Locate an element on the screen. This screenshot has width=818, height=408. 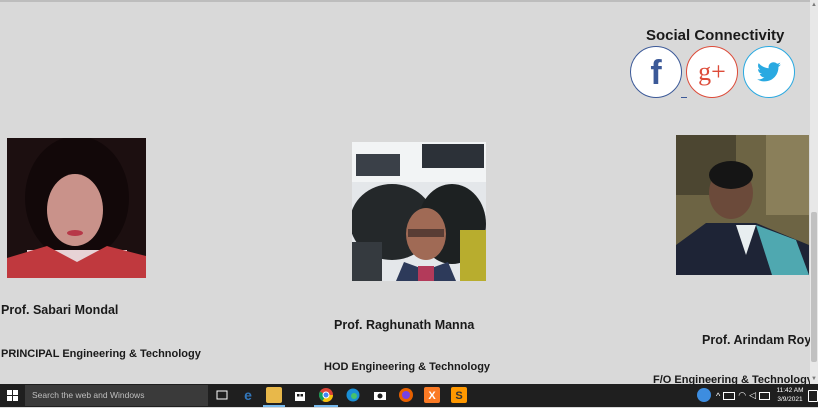
svg-text: S is located at coordinates (458, 396).